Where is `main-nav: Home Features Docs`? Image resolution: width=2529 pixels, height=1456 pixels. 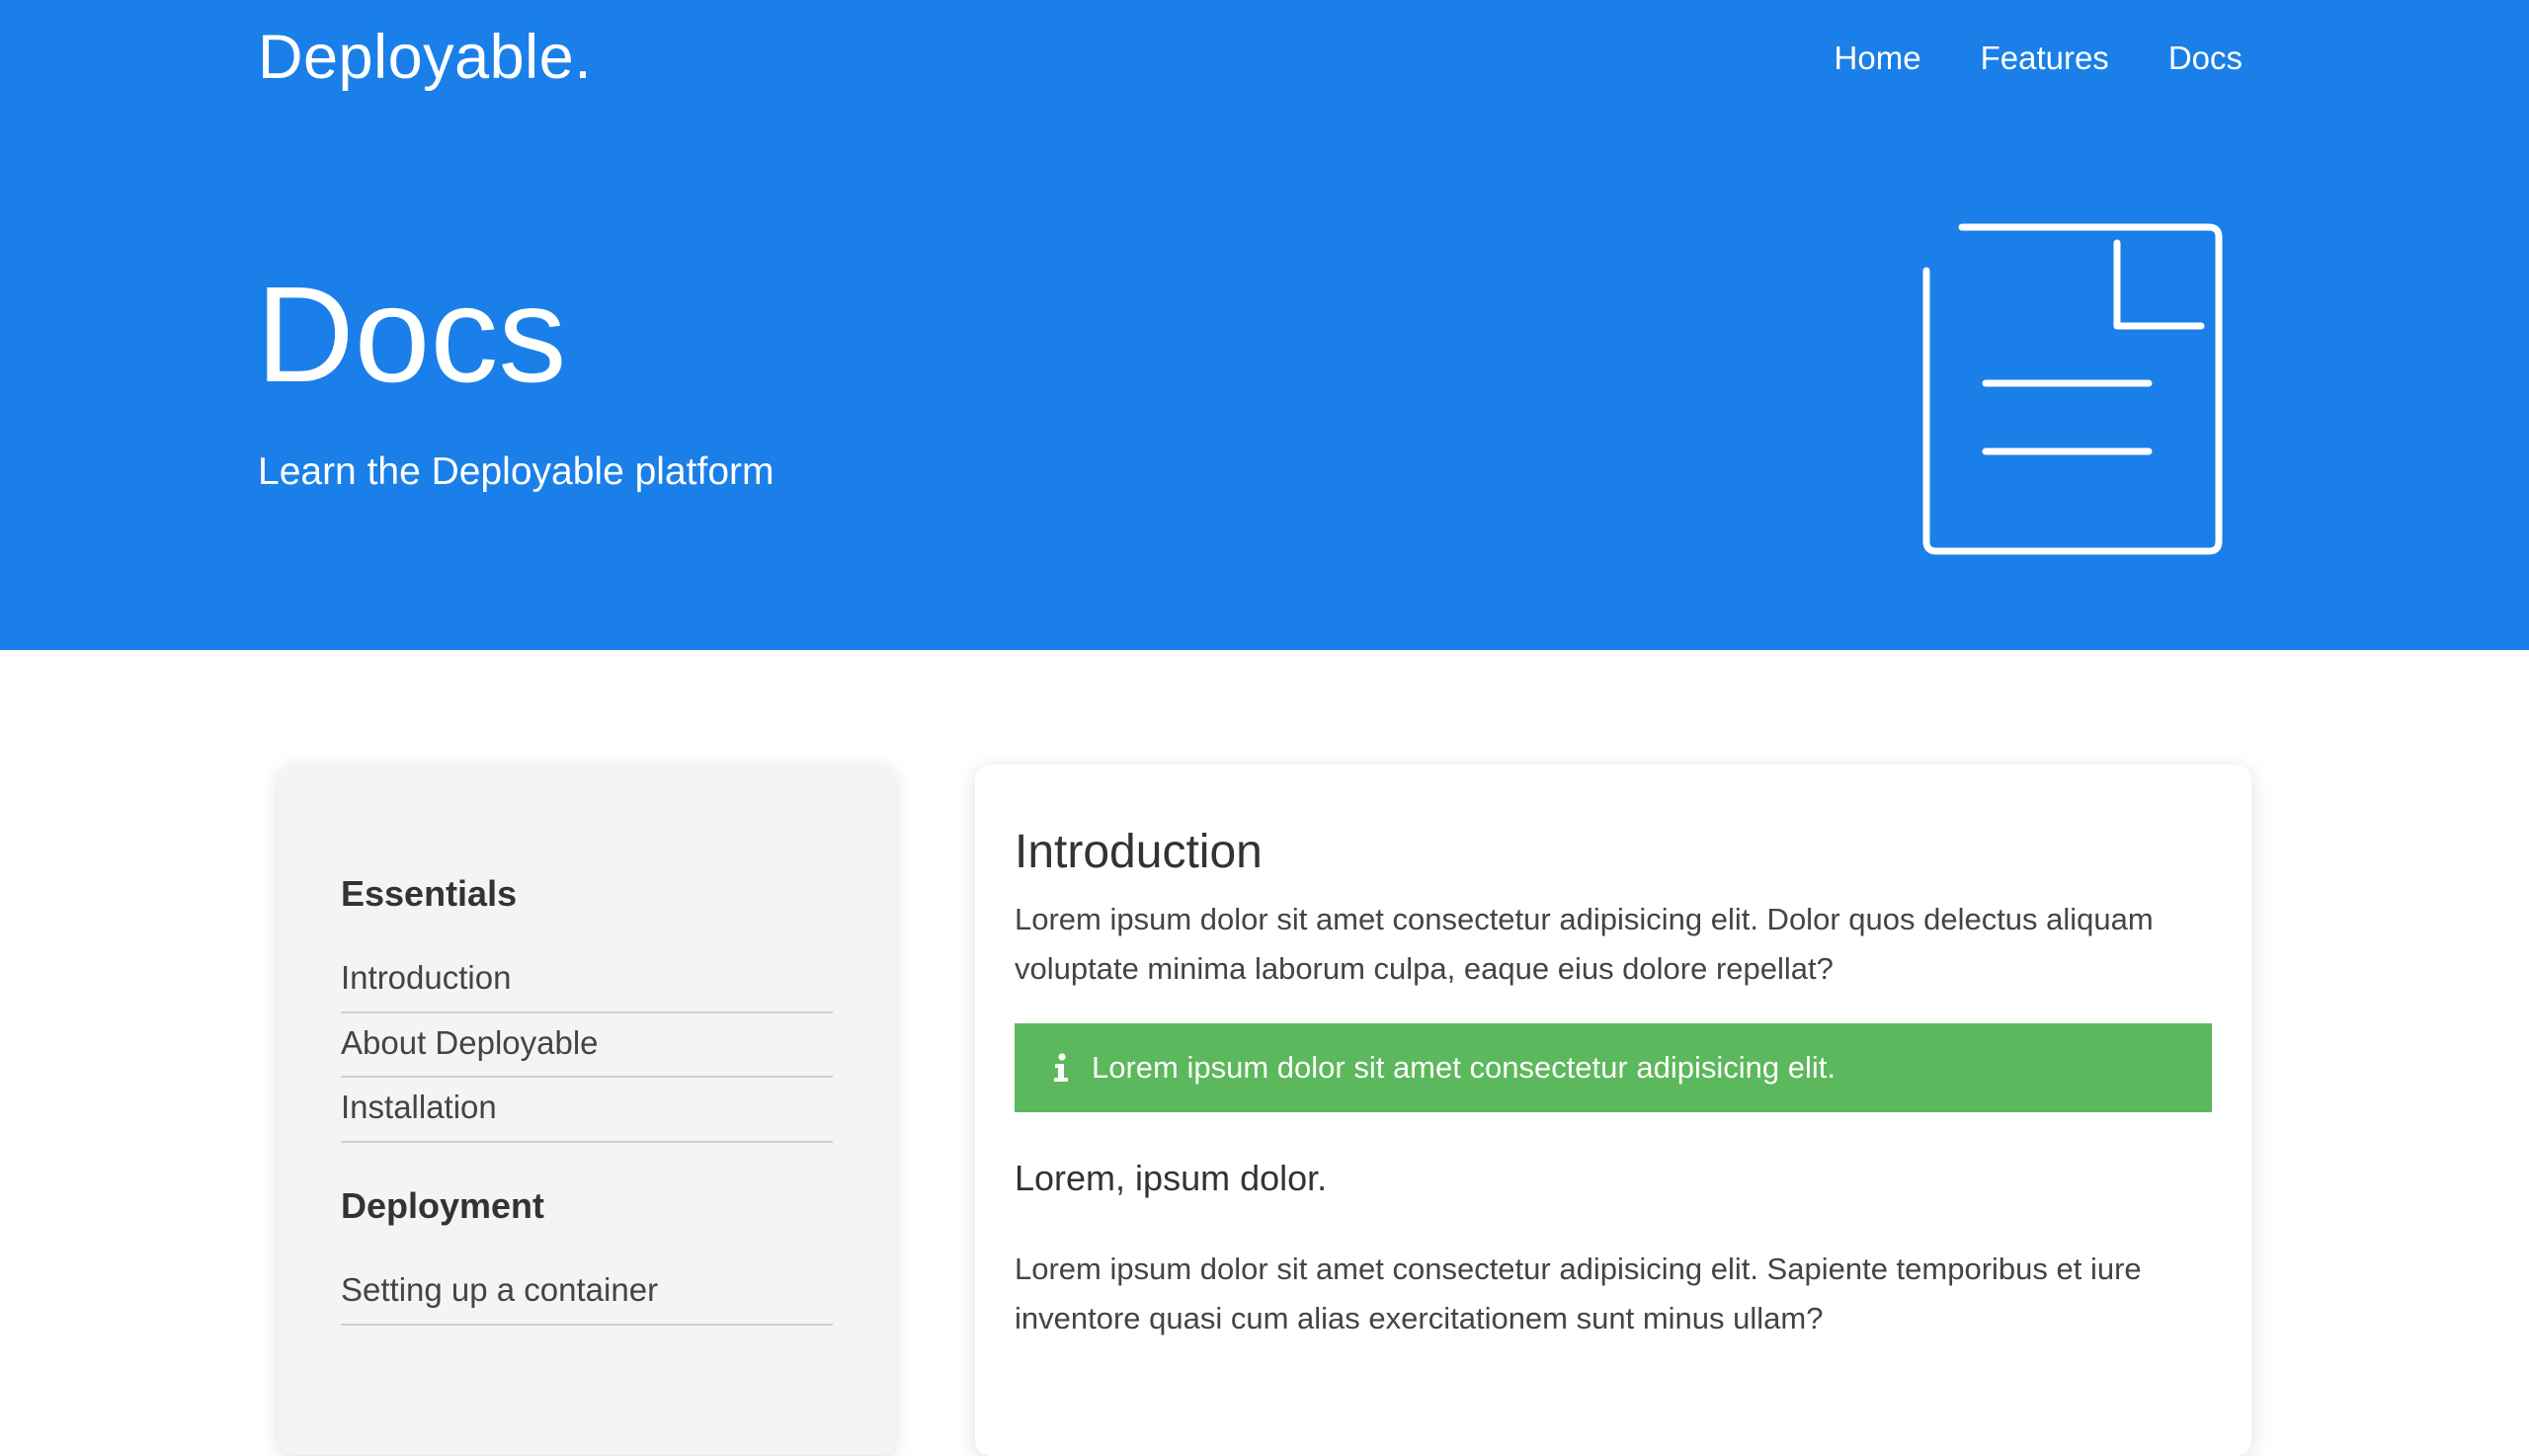 main-nav: Home Features Docs is located at coordinates (2039, 58).